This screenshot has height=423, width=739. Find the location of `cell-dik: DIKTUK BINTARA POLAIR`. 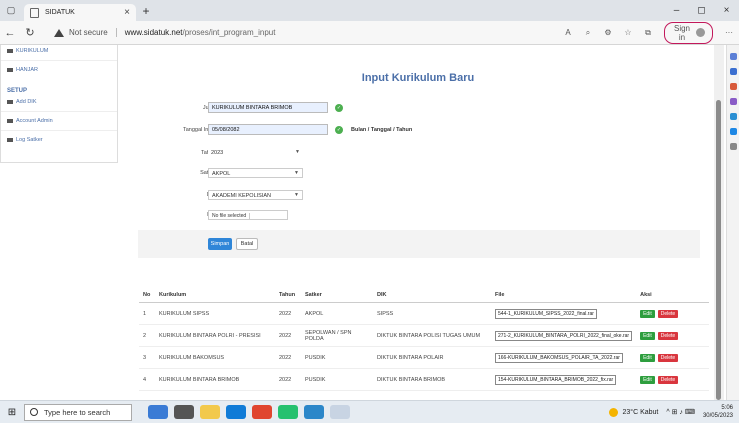

cell-dik: DIKTUK BINTARA POLAIR is located at coordinates (432, 357).